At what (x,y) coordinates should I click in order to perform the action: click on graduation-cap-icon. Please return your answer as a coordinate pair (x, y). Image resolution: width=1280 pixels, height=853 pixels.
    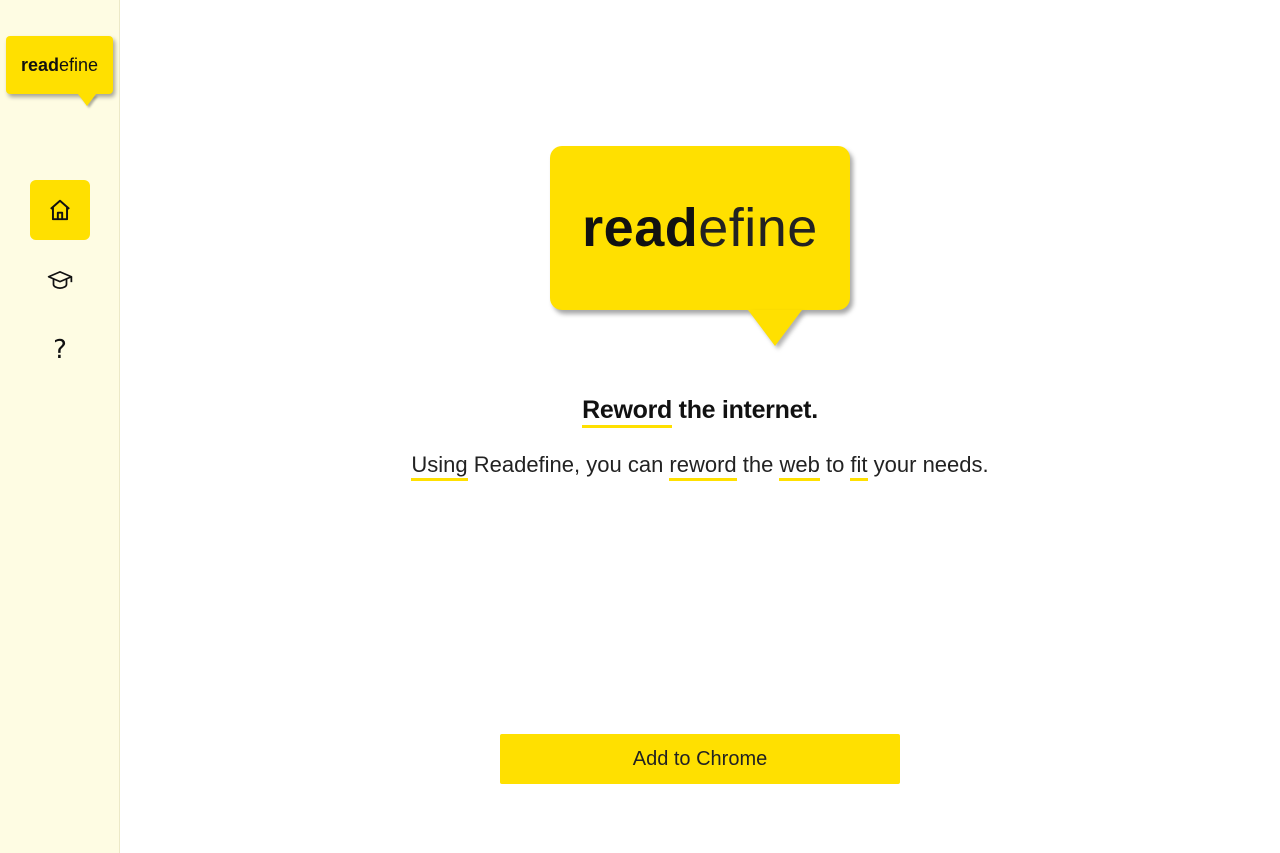
    Looking at the image, I should click on (60, 280).